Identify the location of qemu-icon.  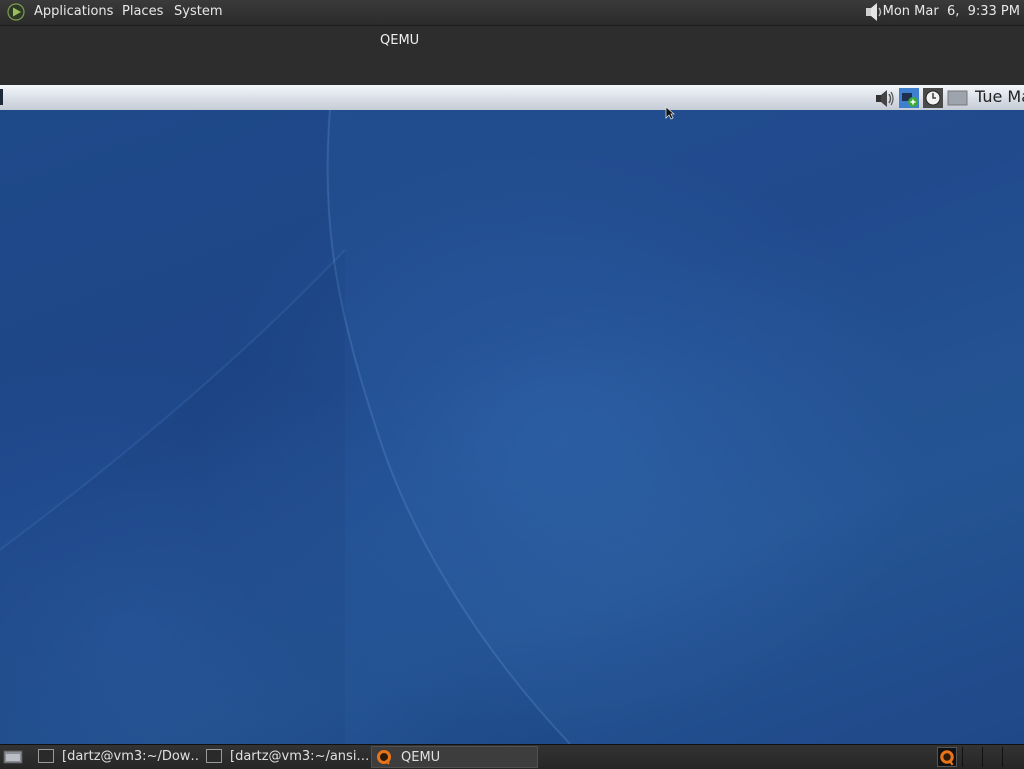
(384, 757).